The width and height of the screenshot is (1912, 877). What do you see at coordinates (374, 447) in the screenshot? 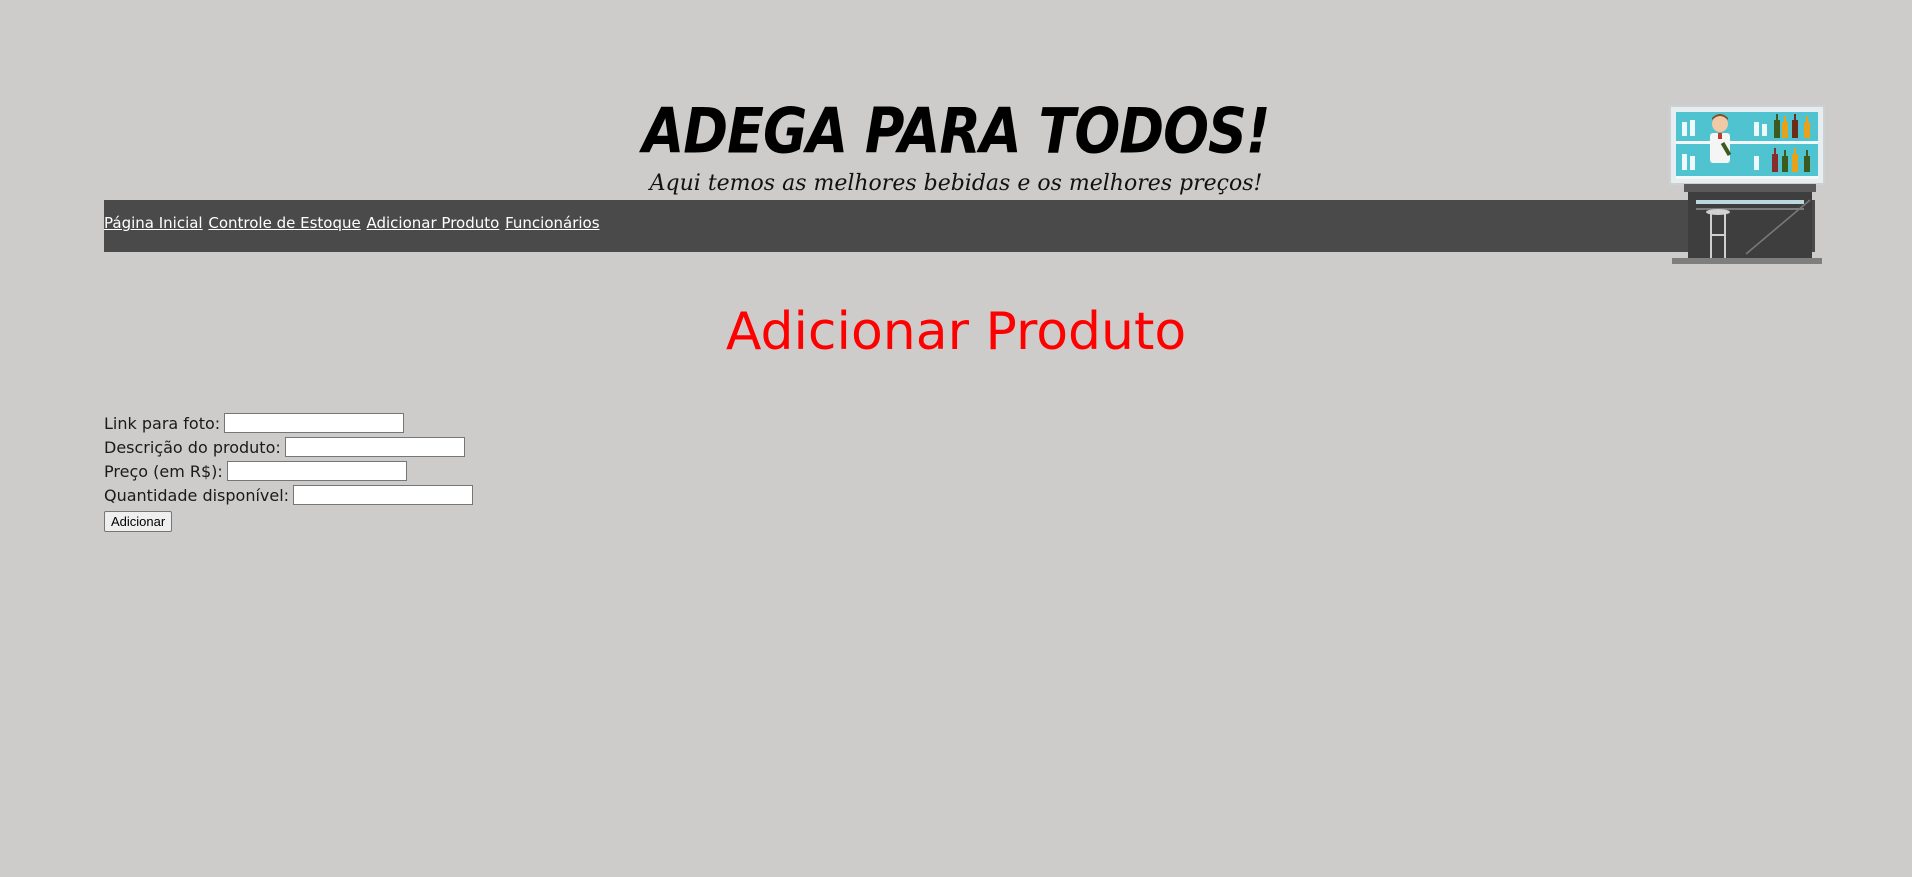
I see `description-input` at bounding box center [374, 447].